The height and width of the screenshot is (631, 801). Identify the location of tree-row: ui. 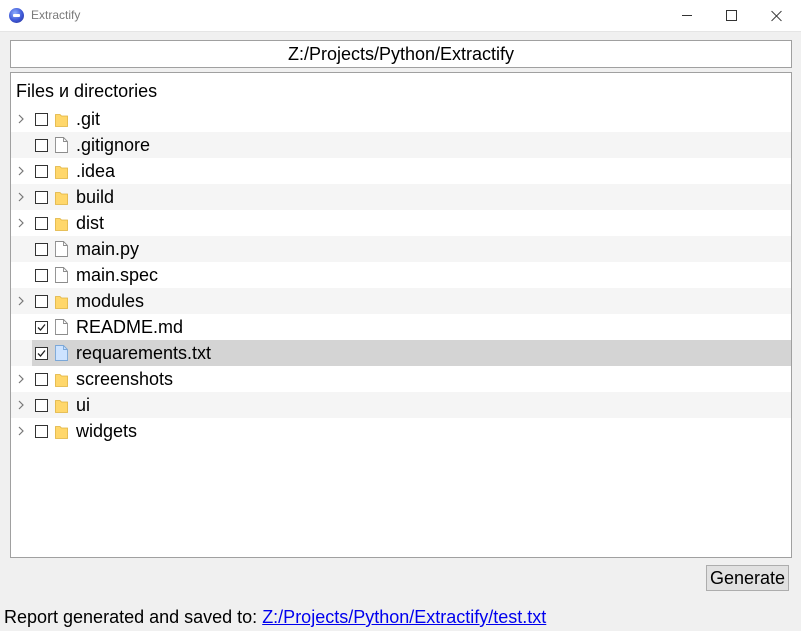
(401, 405).